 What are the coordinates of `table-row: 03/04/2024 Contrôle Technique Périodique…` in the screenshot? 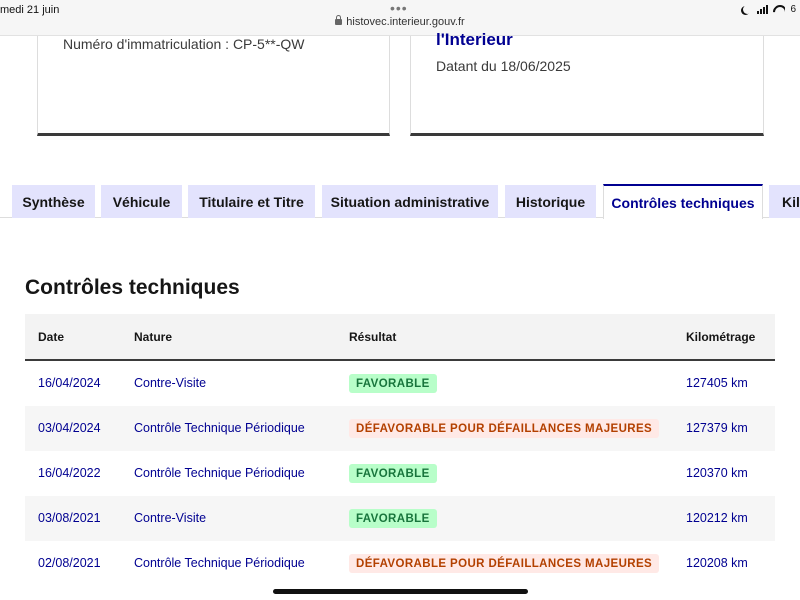 It's located at (400, 428).